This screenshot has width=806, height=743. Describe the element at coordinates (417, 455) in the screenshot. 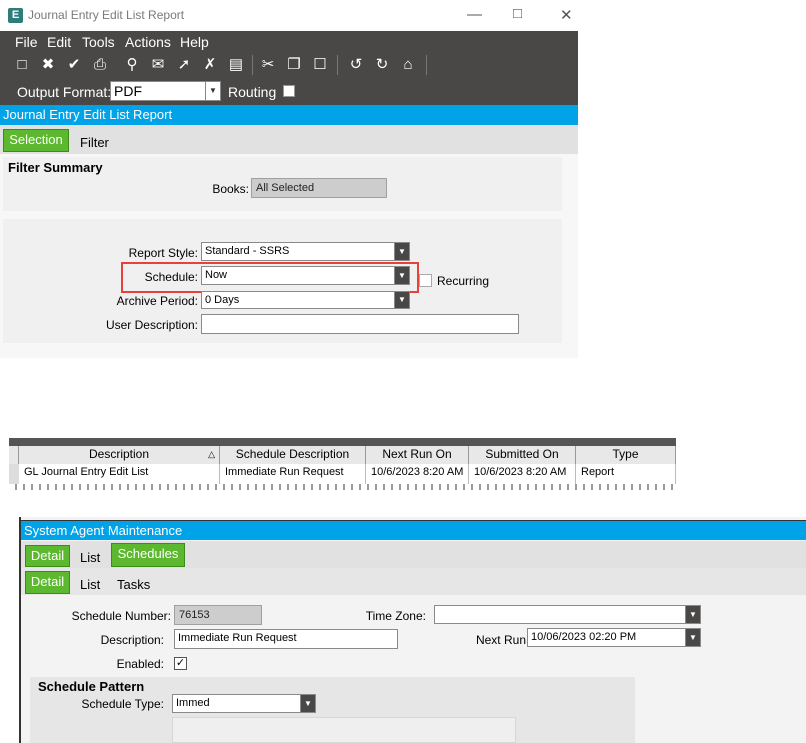

I see `column-header-next-run-on: Next Run On` at that location.